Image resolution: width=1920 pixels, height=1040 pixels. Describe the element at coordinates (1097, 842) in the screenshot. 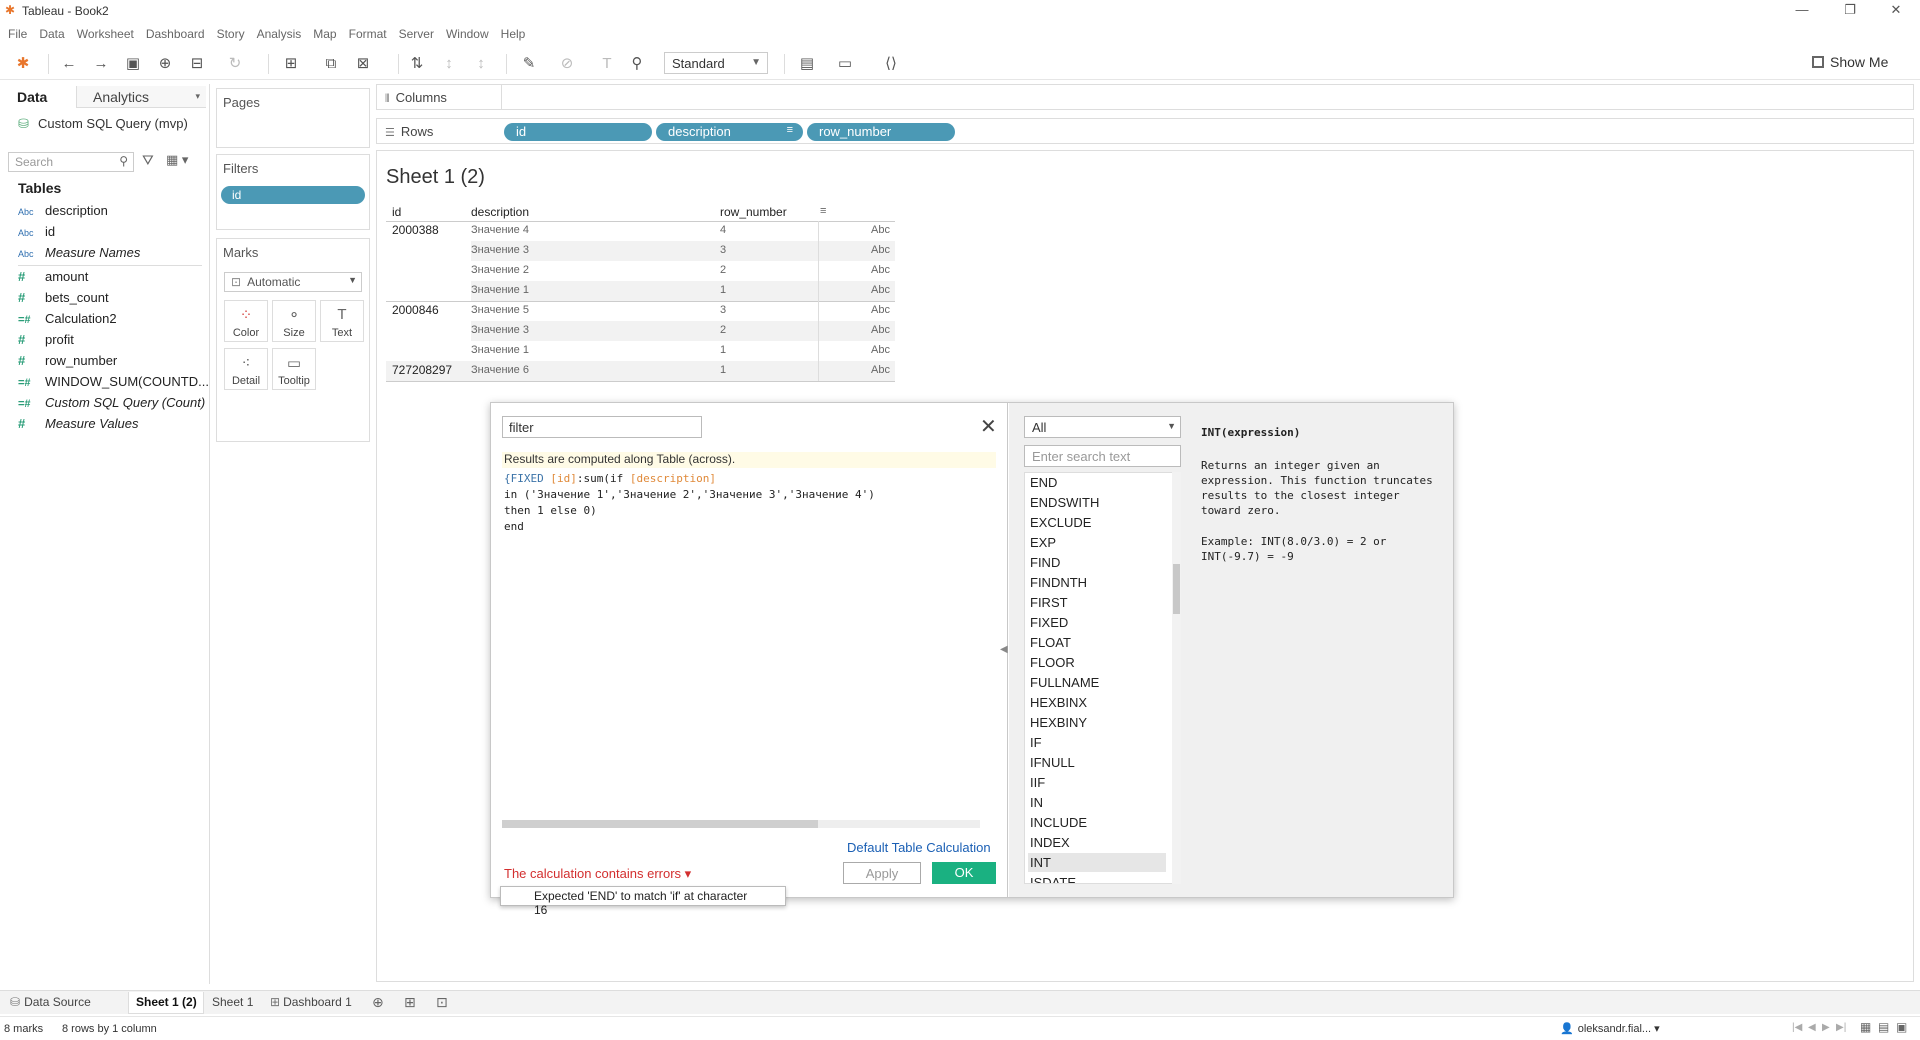

I see `list-item: INDEX` at that location.